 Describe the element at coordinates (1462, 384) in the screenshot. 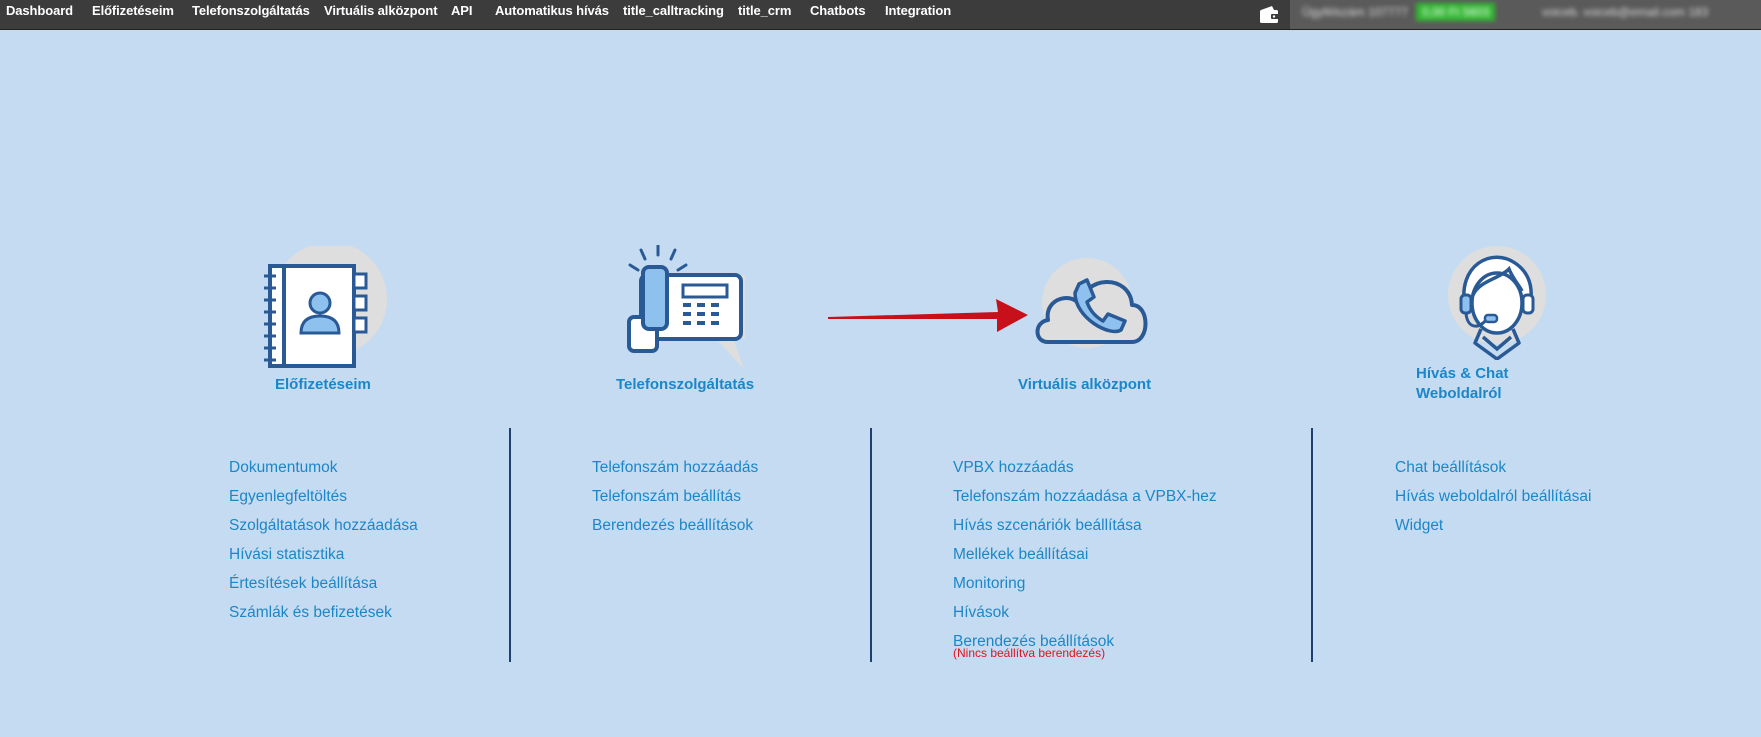

I see `section-title-call-chat: Hívás & Chat Weboldalról` at that location.